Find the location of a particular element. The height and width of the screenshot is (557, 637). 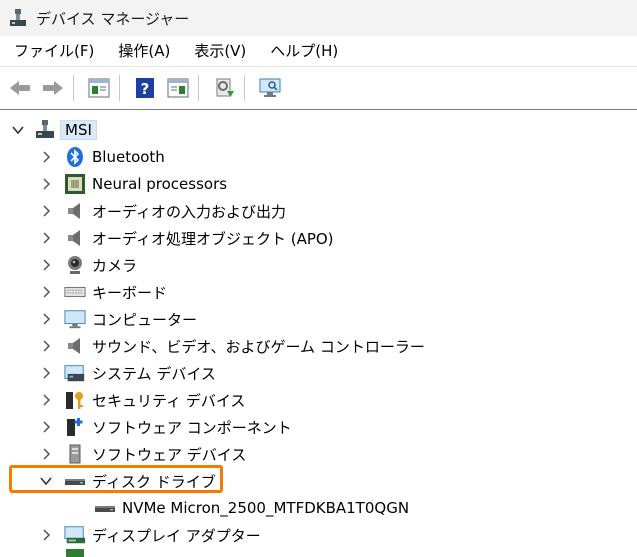

tree-item-camera: カメラ is located at coordinates (87, 265).